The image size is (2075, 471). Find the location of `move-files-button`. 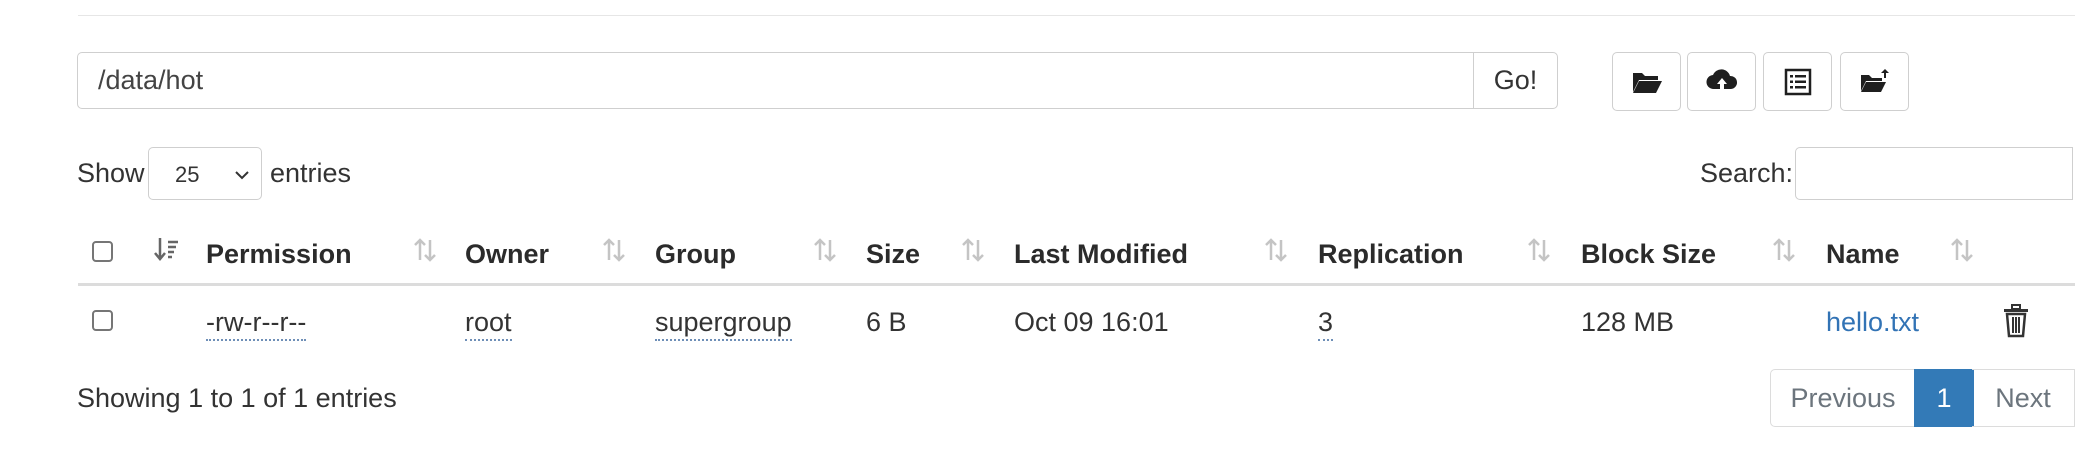

move-files-button is located at coordinates (1874, 81).